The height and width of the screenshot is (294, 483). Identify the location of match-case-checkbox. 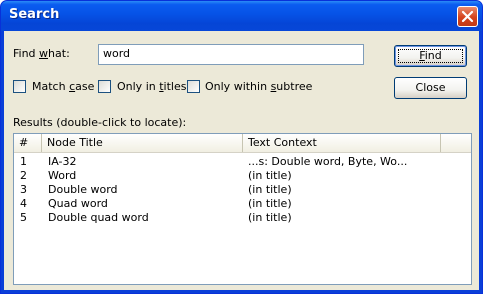
(19, 86).